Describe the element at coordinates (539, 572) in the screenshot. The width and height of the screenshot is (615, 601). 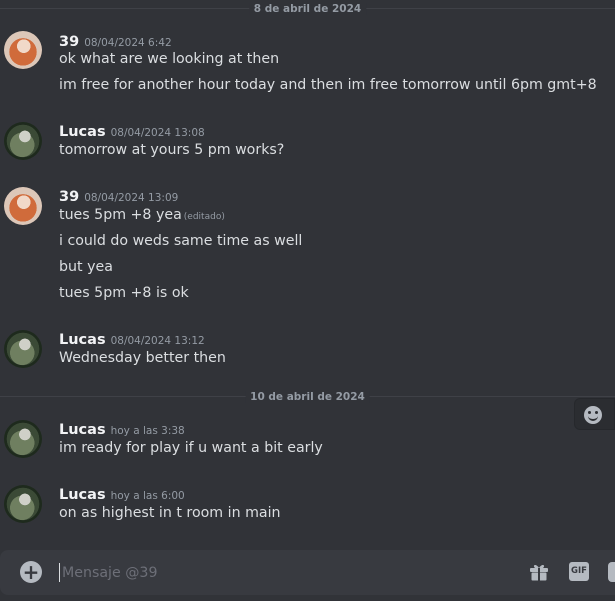
I see `gift-icon` at that location.